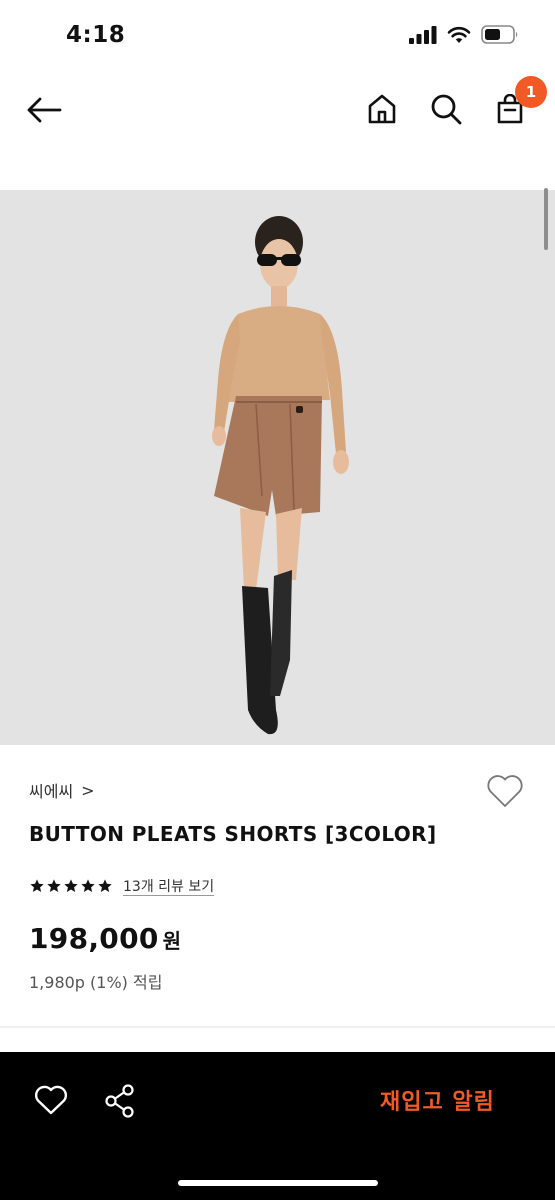 Image resolution: width=555 pixels, height=1200 pixels. I want to click on back-arrow-icon, so click(44, 110).